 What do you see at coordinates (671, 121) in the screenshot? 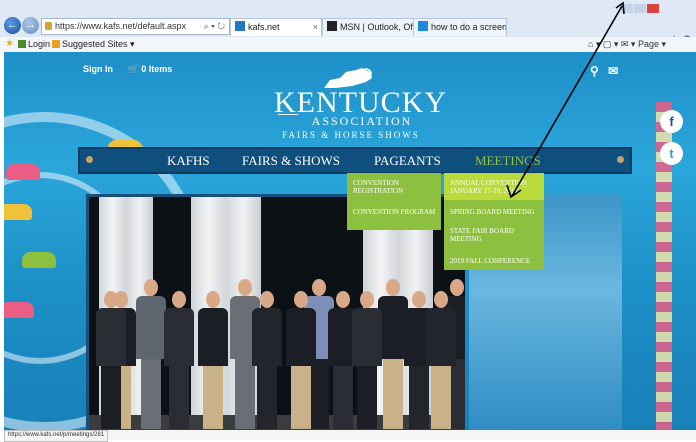
I see `facebook-icon: f` at bounding box center [671, 121].